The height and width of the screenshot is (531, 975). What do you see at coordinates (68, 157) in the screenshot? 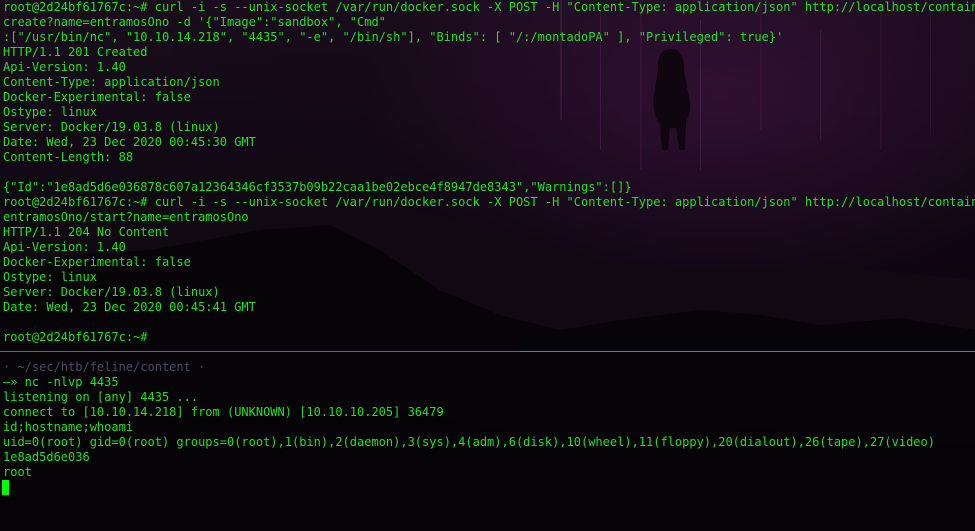
I see `terminal-line: Content-Length: 88` at bounding box center [68, 157].